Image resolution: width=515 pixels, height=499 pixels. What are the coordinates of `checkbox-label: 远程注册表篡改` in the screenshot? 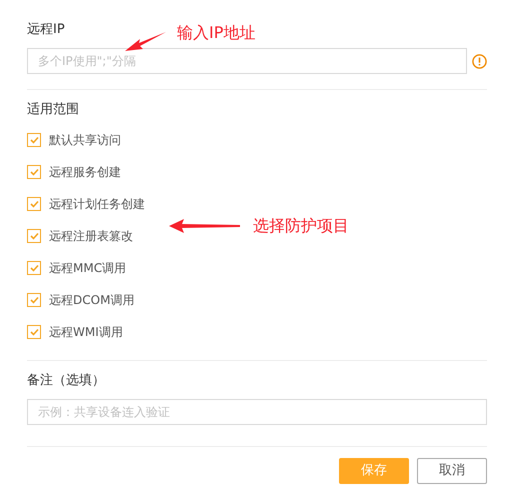 It's located at (91, 236).